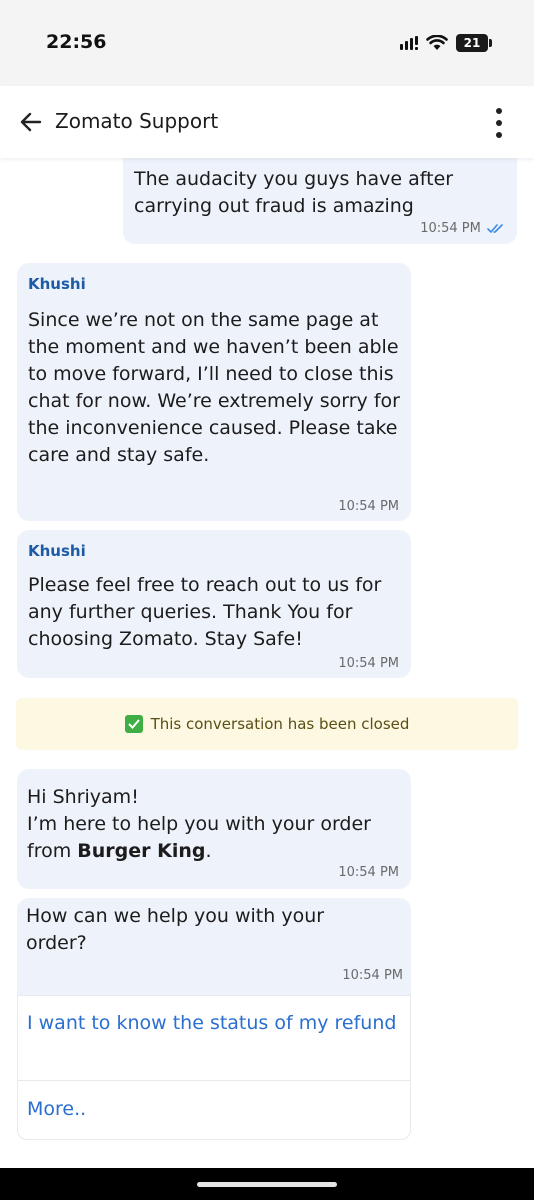 The height and width of the screenshot is (1200, 534). Describe the element at coordinates (499, 123) in the screenshot. I see `more-options-icon` at that location.